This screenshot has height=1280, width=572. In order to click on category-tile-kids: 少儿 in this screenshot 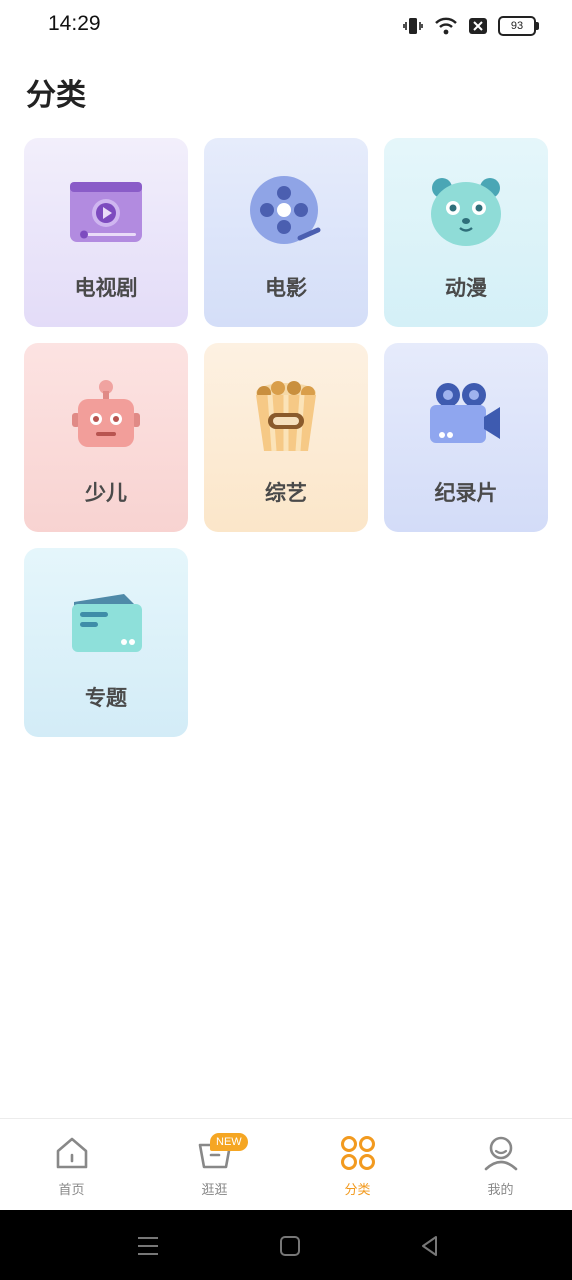, I will do `click(106, 437)`.